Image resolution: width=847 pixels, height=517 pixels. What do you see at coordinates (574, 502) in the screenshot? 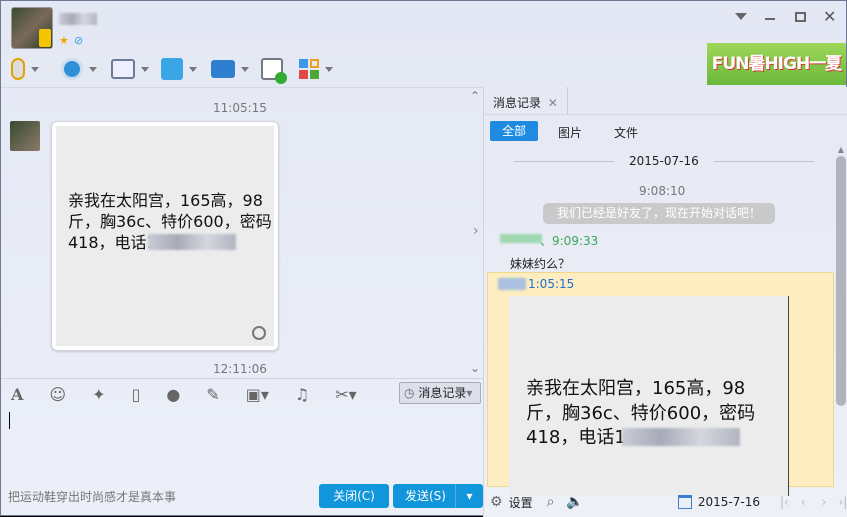
I see `speaker-icon: 🔈` at bounding box center [574, 502].